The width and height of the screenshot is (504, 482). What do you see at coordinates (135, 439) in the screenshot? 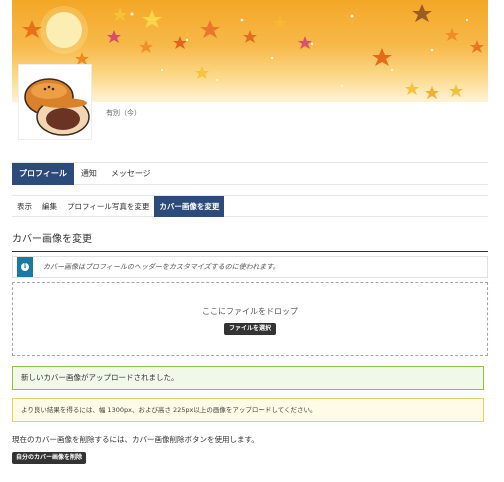
I see `delete-instructions: 現在のカバー画像を削除するには、カバー画像削除ボタンを使用します。` at bounding box center [135, 439].